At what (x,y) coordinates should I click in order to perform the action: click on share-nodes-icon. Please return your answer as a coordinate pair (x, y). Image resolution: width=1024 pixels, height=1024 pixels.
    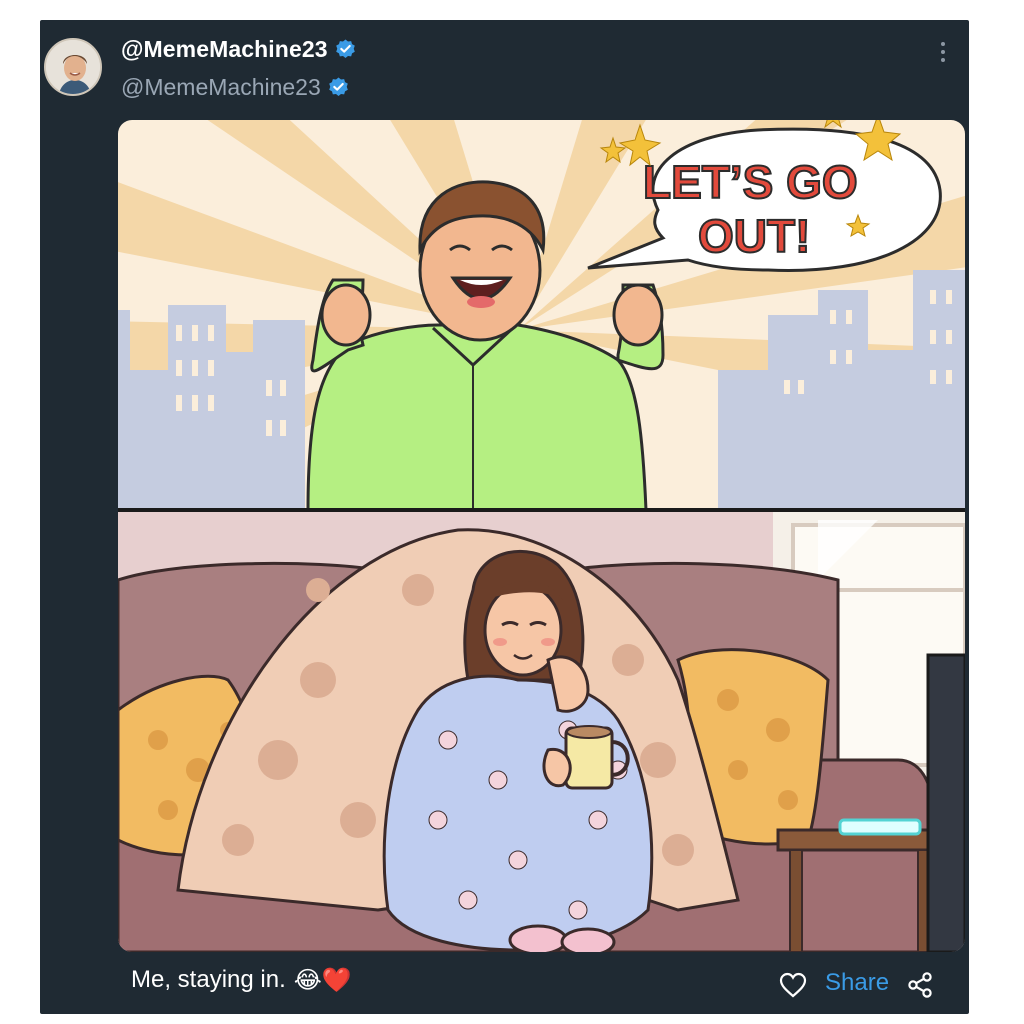
    Looking at the image, I should click on (920, 985).